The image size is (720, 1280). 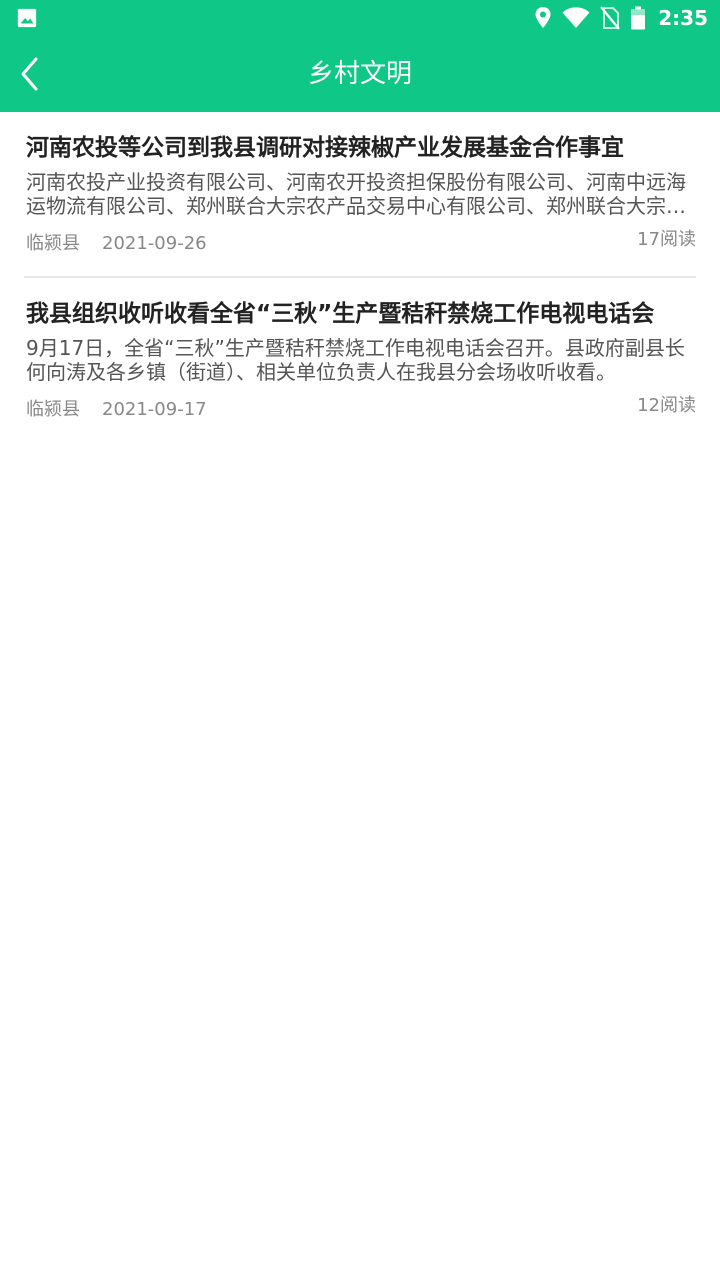 I want to click on article-meta: 临颍县 2021-09-26, so click(x=116, y=244).